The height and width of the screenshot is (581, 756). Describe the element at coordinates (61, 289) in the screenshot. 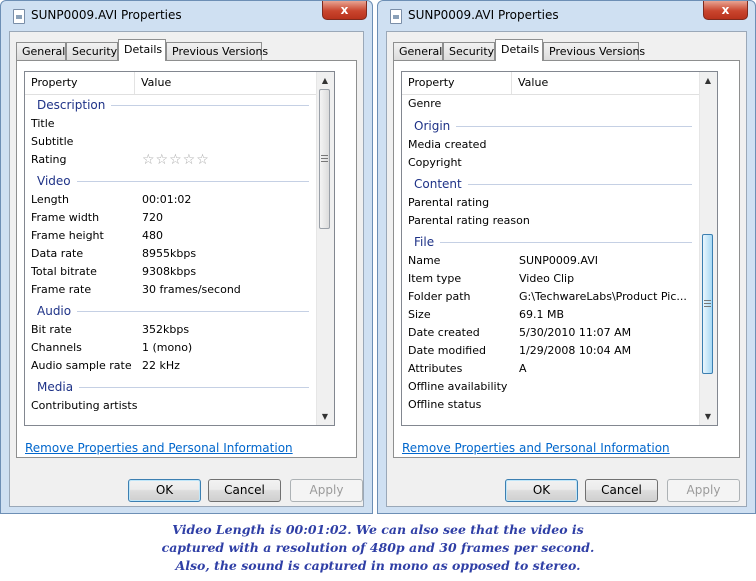

I see `property-name: Frame rate` at that location.